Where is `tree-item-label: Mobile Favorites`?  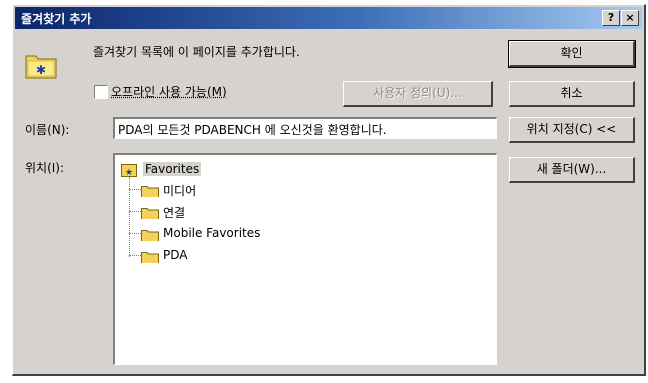 tree-item-label: Mobile Favorites is located at coordinates (212, 233).